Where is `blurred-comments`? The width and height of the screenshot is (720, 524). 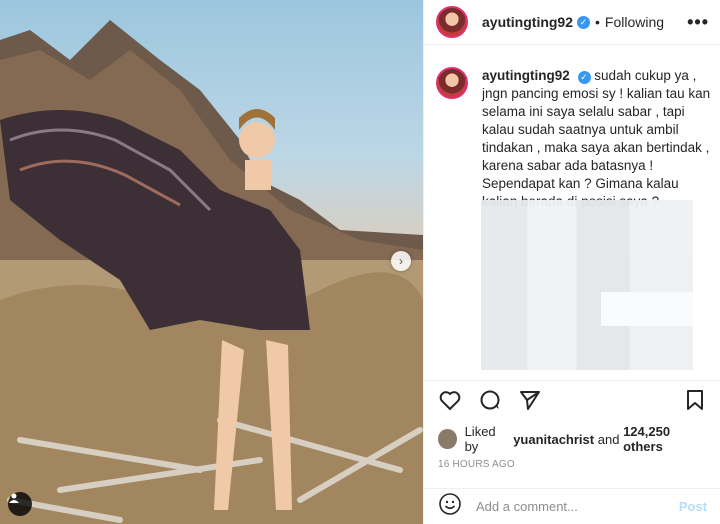 blurred-comments is located at coordinates (587, 285).